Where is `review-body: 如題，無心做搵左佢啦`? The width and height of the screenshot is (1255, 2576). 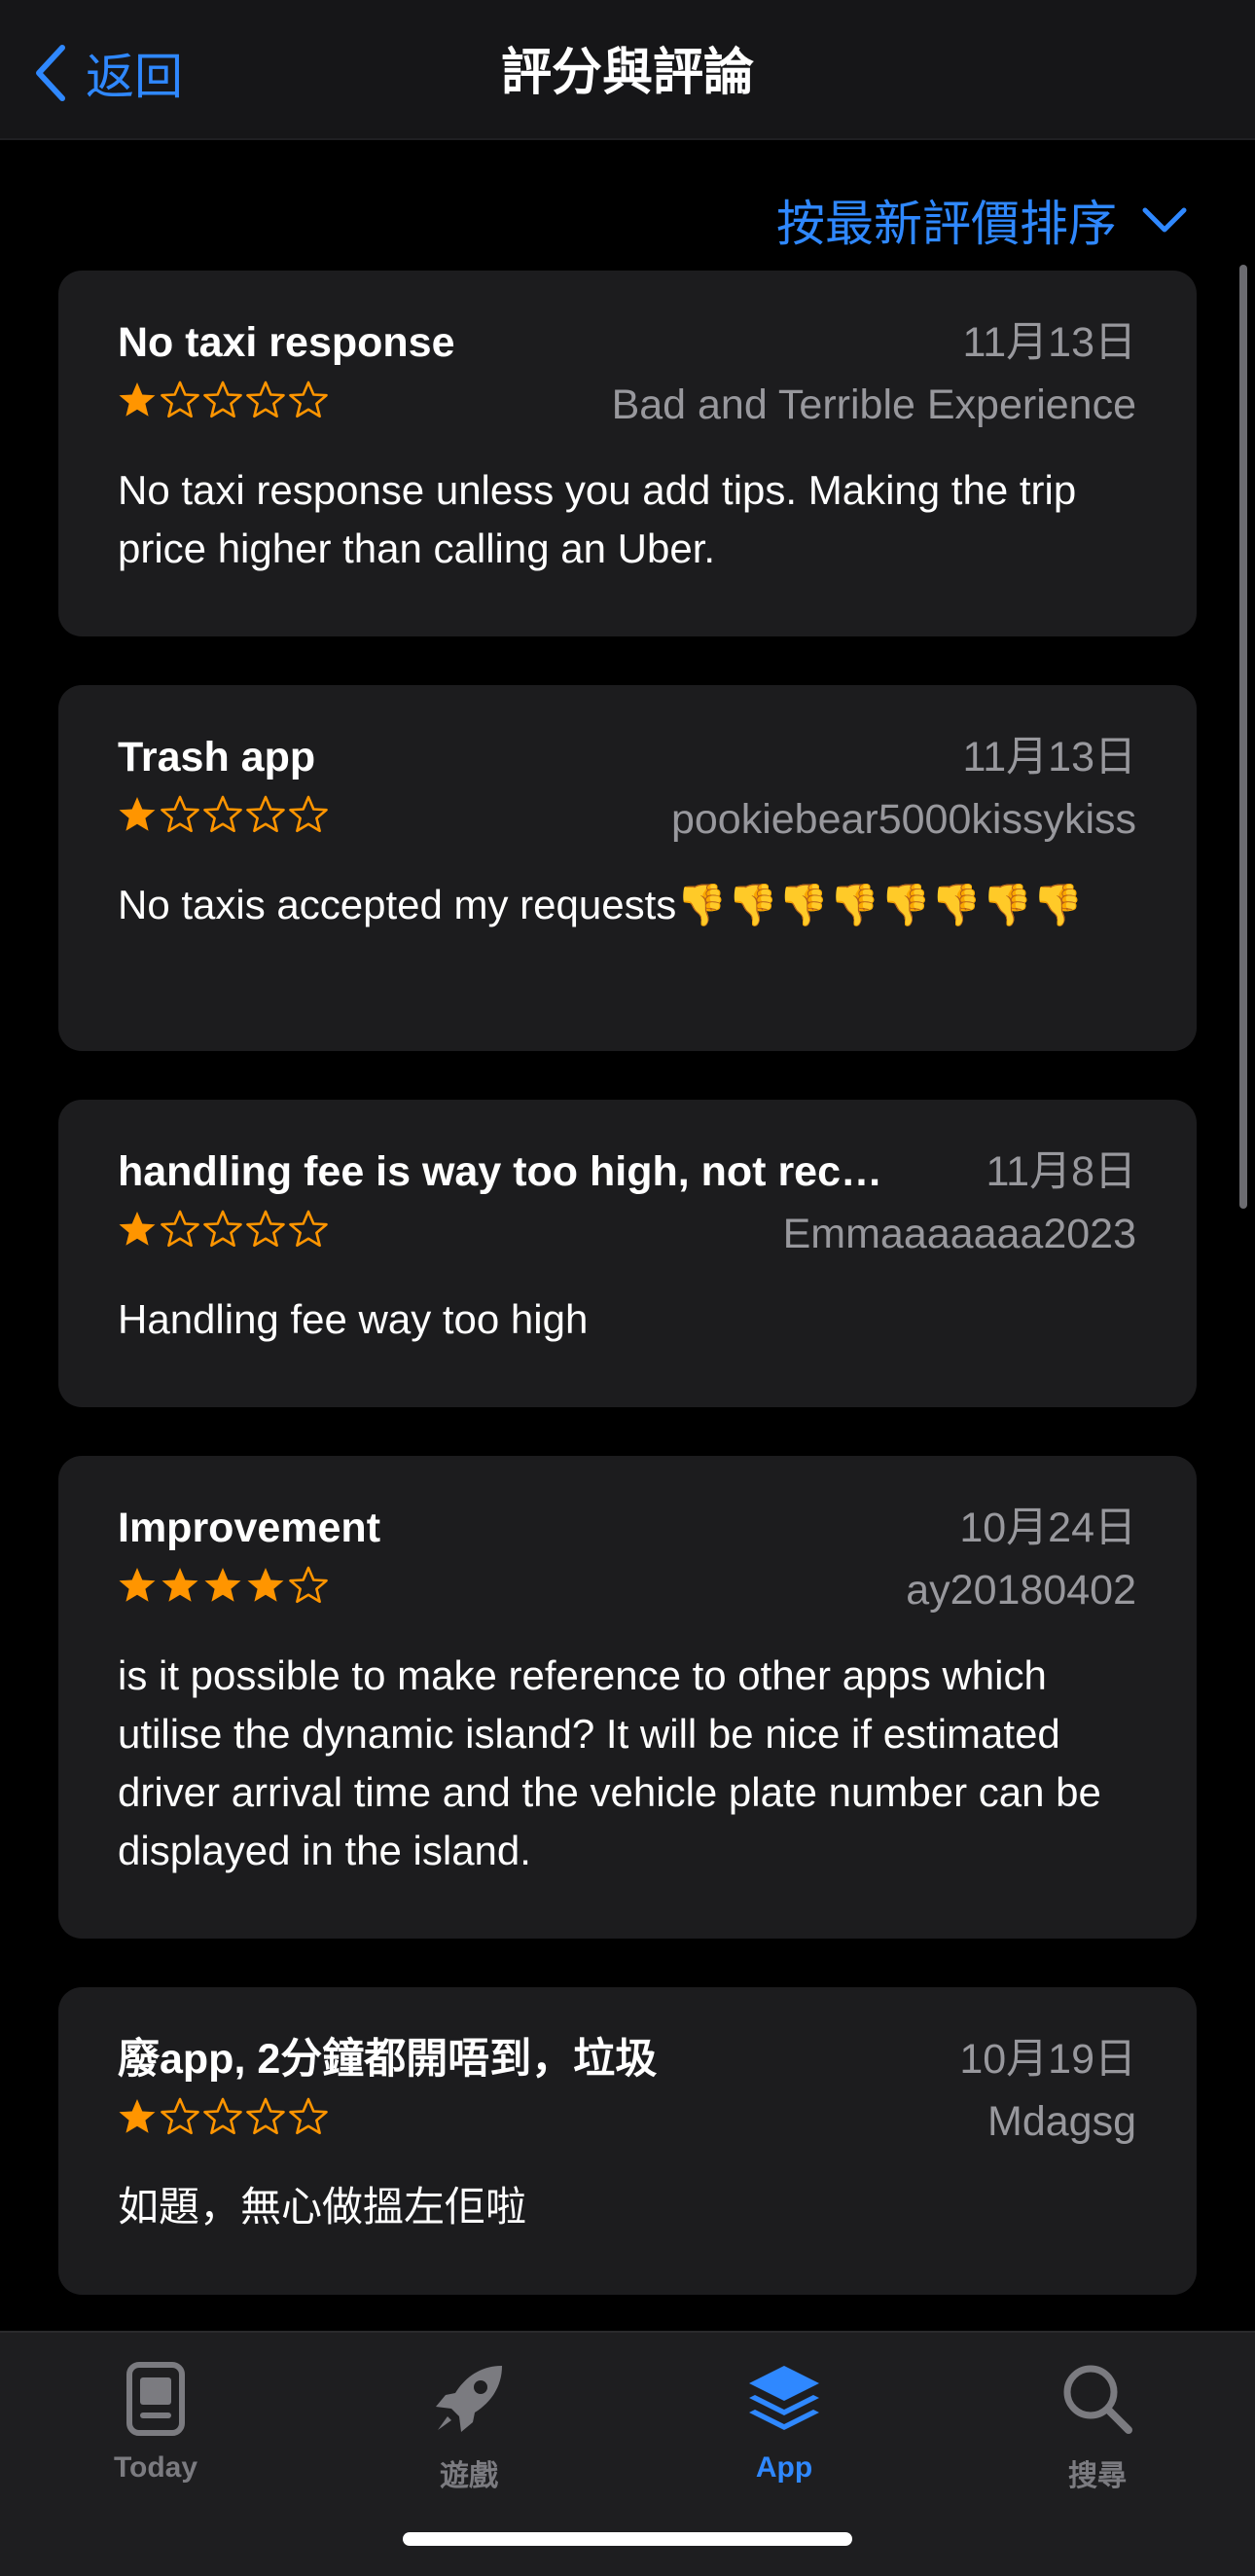 review-body: 如題，無心做搵左佢啦 is located at coordinates (322, 2207).